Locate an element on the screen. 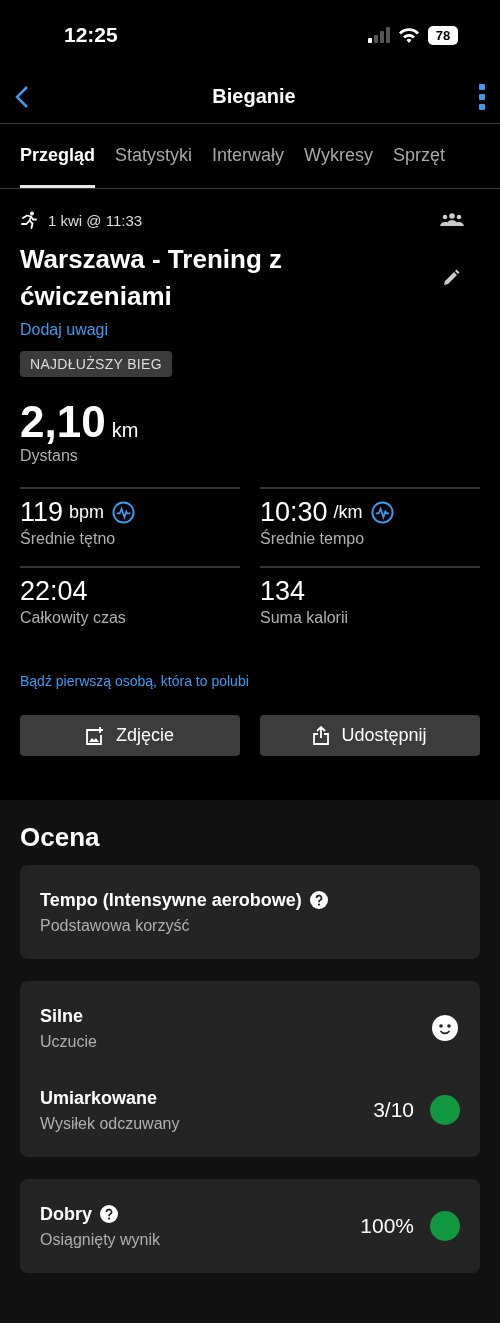 The image size is (500, 1323). stat-unit: bpm is located at coordinates (87, 512).